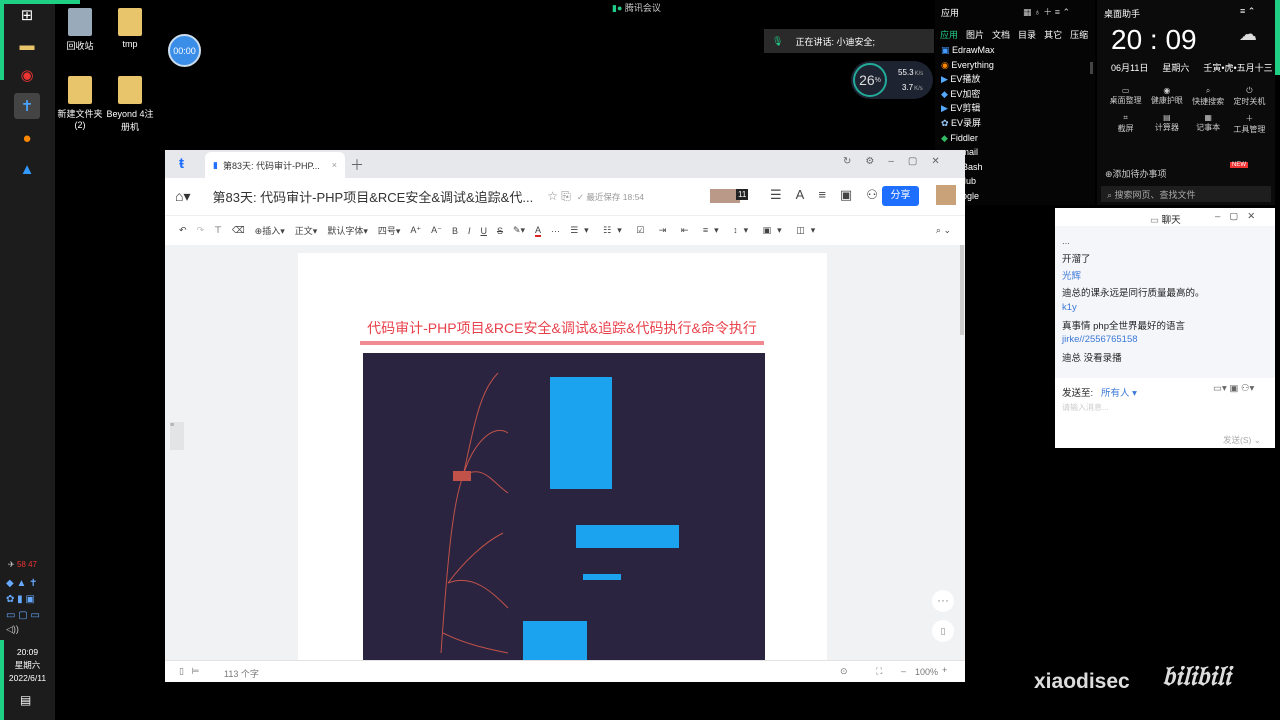  Describe the element at coordinates (27, 138) in the screenshot. I see `firefox-icon: ●` at that location.